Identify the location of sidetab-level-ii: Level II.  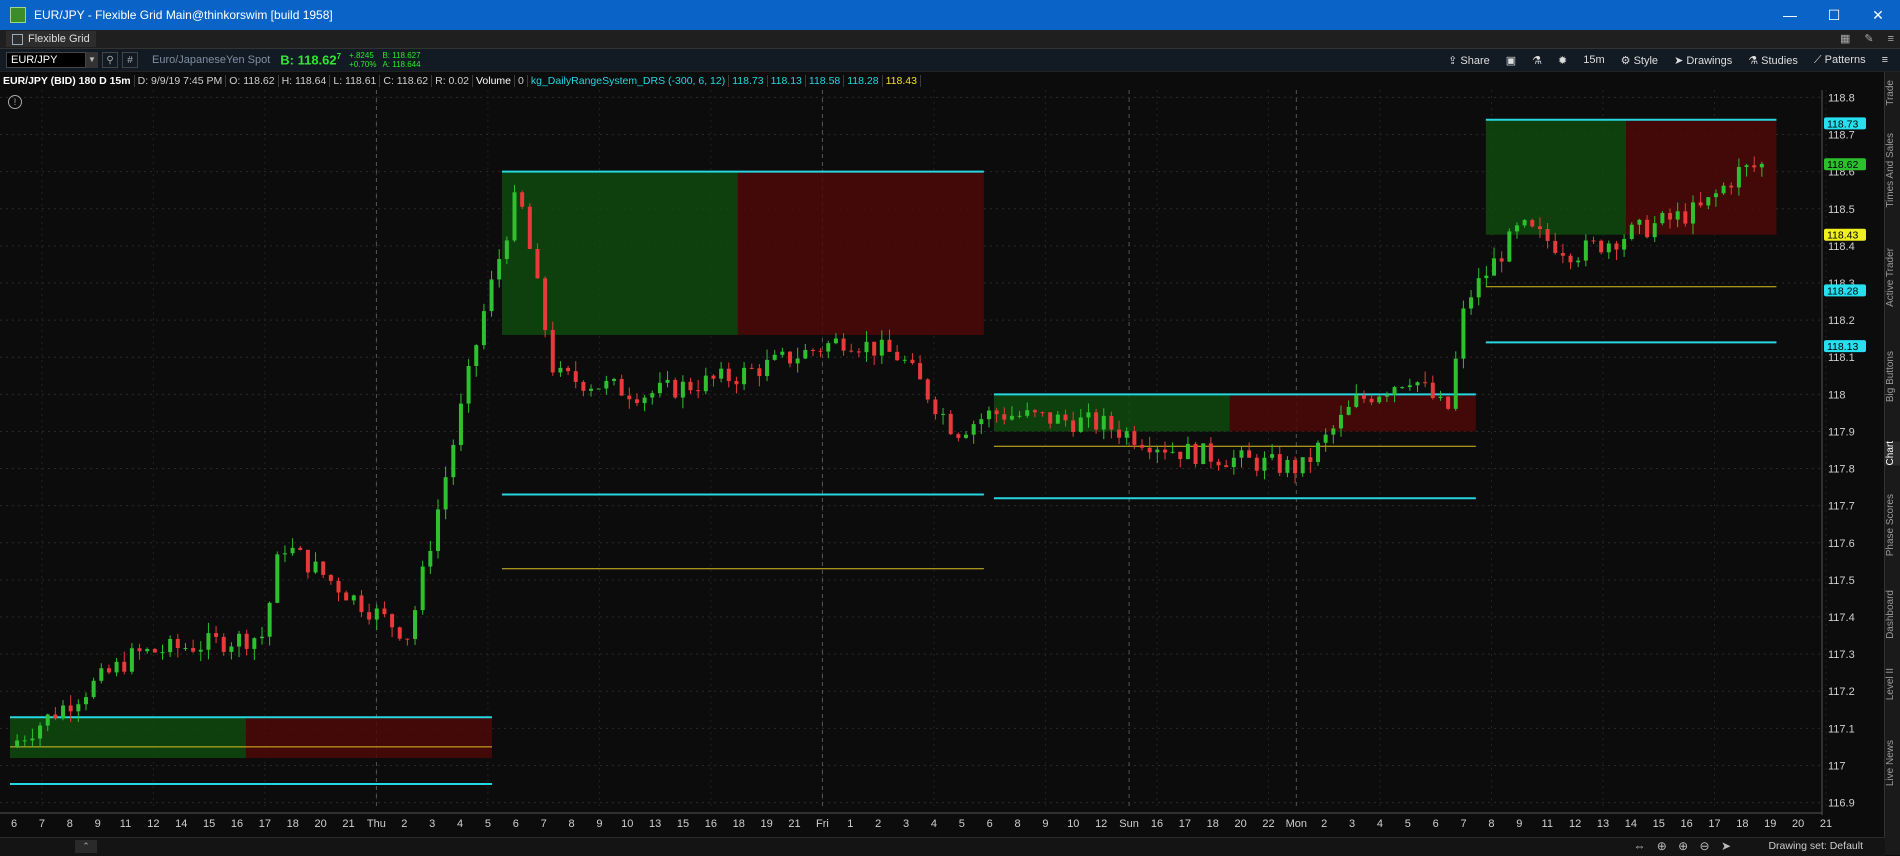
(1892, 684).